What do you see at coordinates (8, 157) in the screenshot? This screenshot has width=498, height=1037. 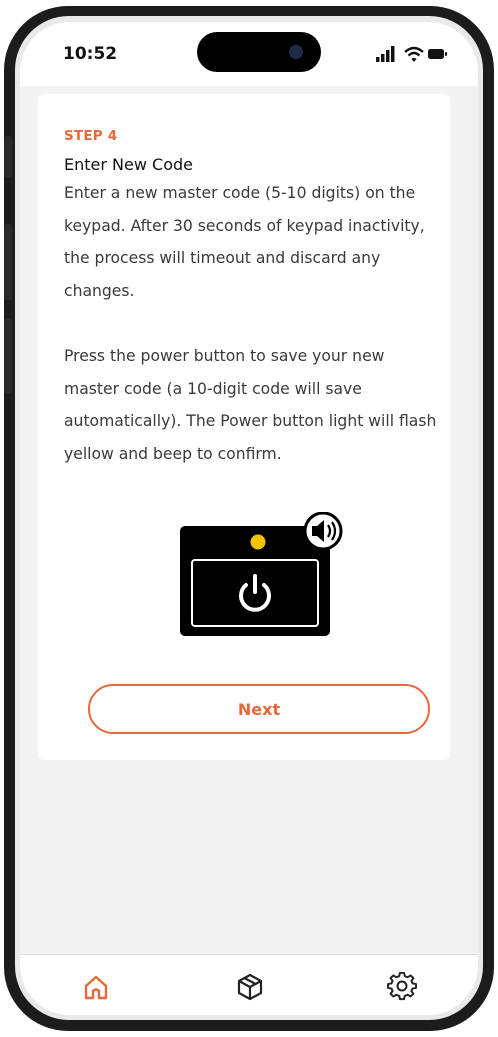 I see `action-button` at bounding box center [8, 157].